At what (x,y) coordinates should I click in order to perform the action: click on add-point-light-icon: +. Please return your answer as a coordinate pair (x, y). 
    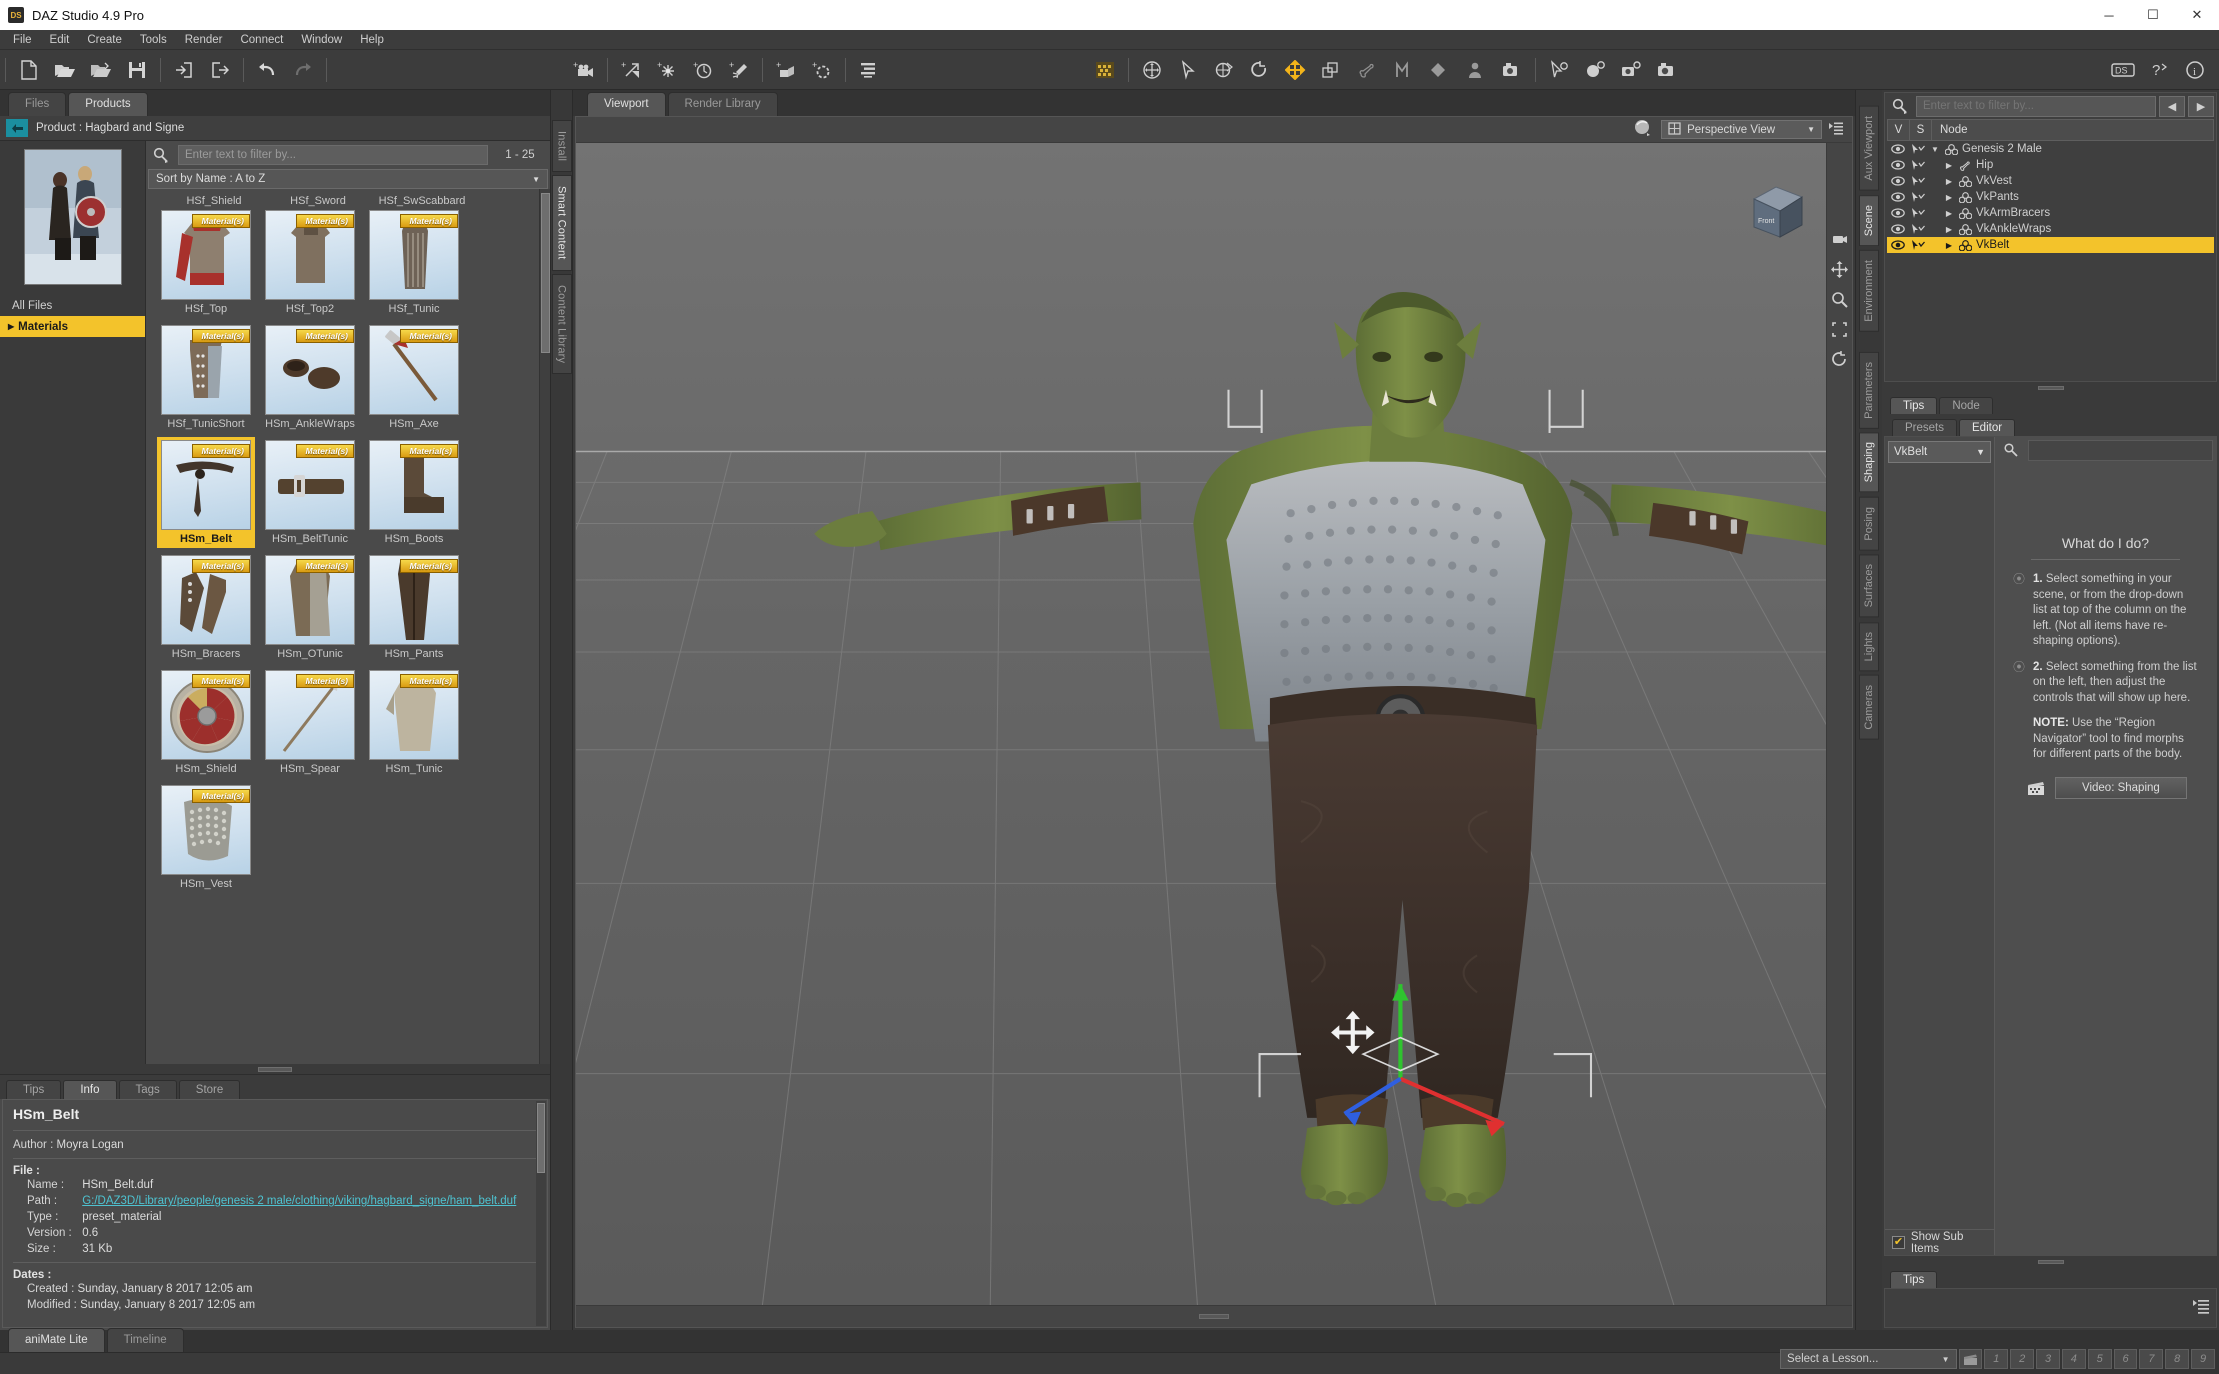
    Looking at the image, I should click on (667, 70).